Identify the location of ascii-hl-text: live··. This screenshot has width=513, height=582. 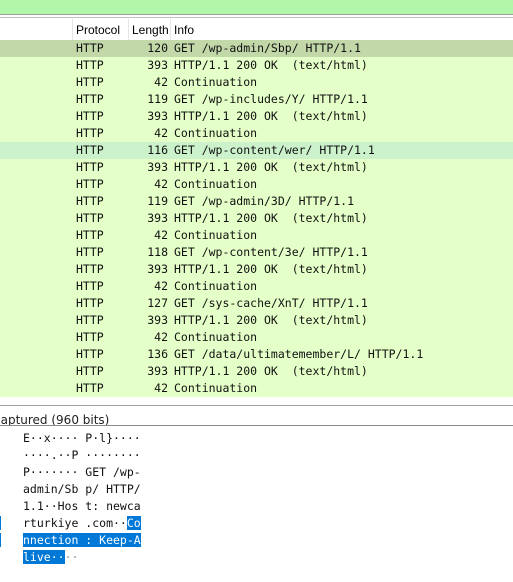
(44, 557).